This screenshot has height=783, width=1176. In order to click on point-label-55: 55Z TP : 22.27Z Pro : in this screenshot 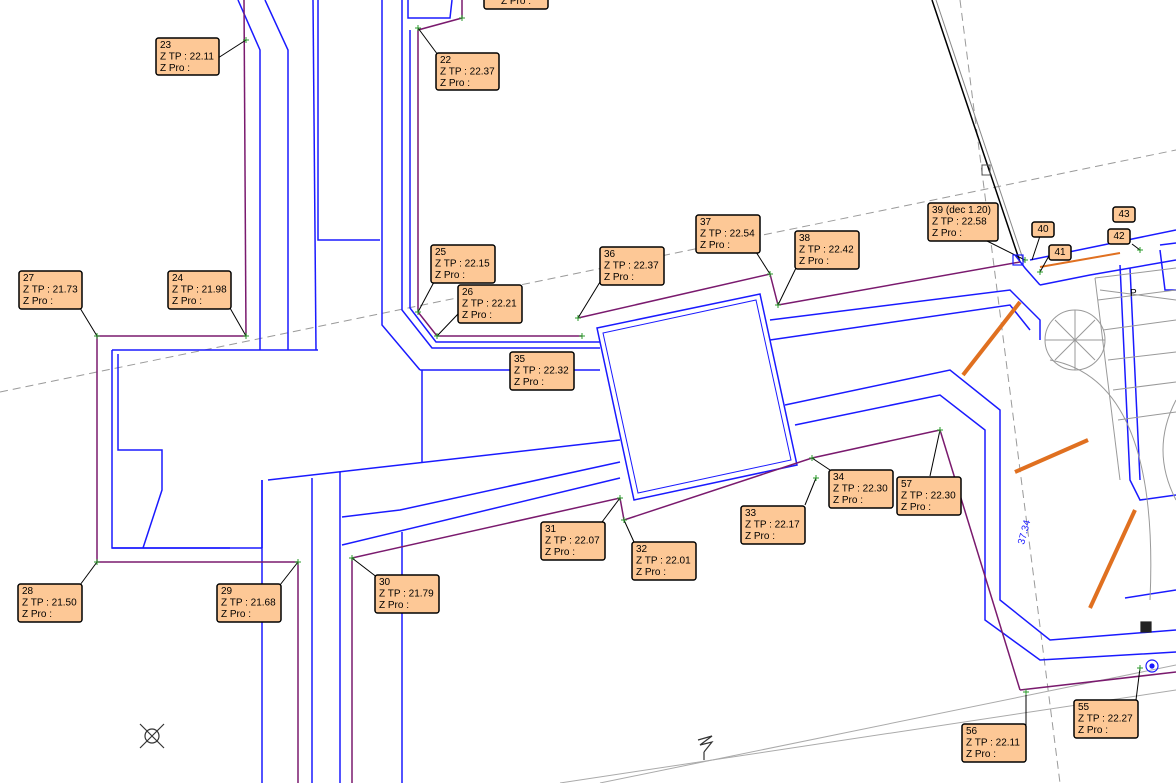, I will do `click(1106, 719)`.